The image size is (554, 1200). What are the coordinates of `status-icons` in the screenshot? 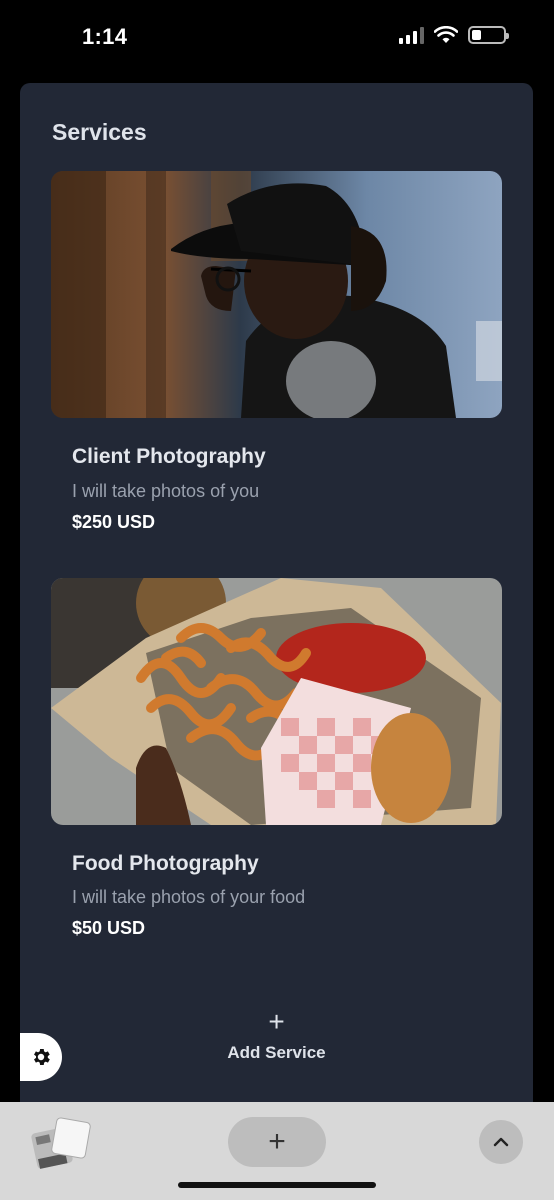 It's located at (454, 35).